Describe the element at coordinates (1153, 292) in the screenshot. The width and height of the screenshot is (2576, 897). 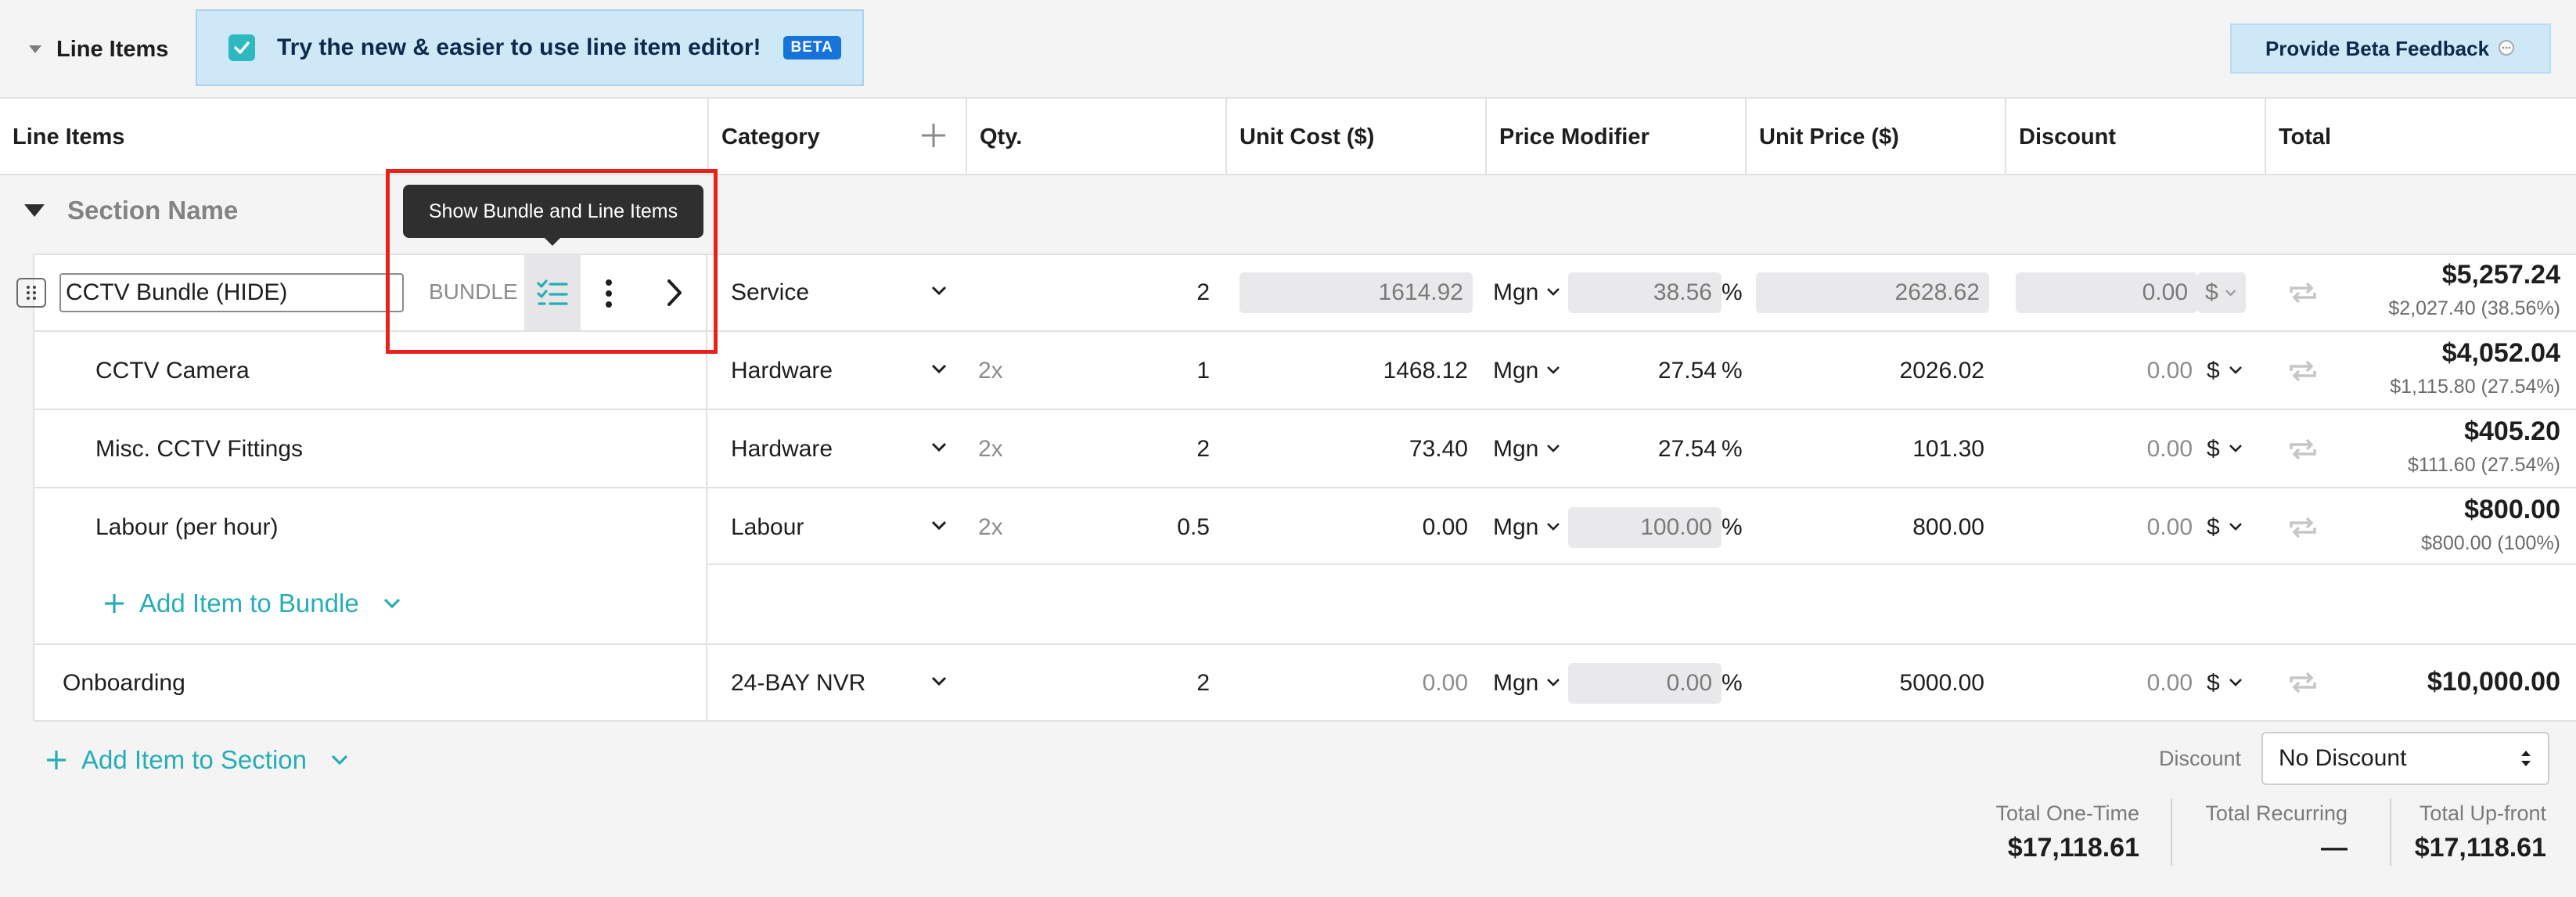
I see `bundle-qty: 2` at that location.